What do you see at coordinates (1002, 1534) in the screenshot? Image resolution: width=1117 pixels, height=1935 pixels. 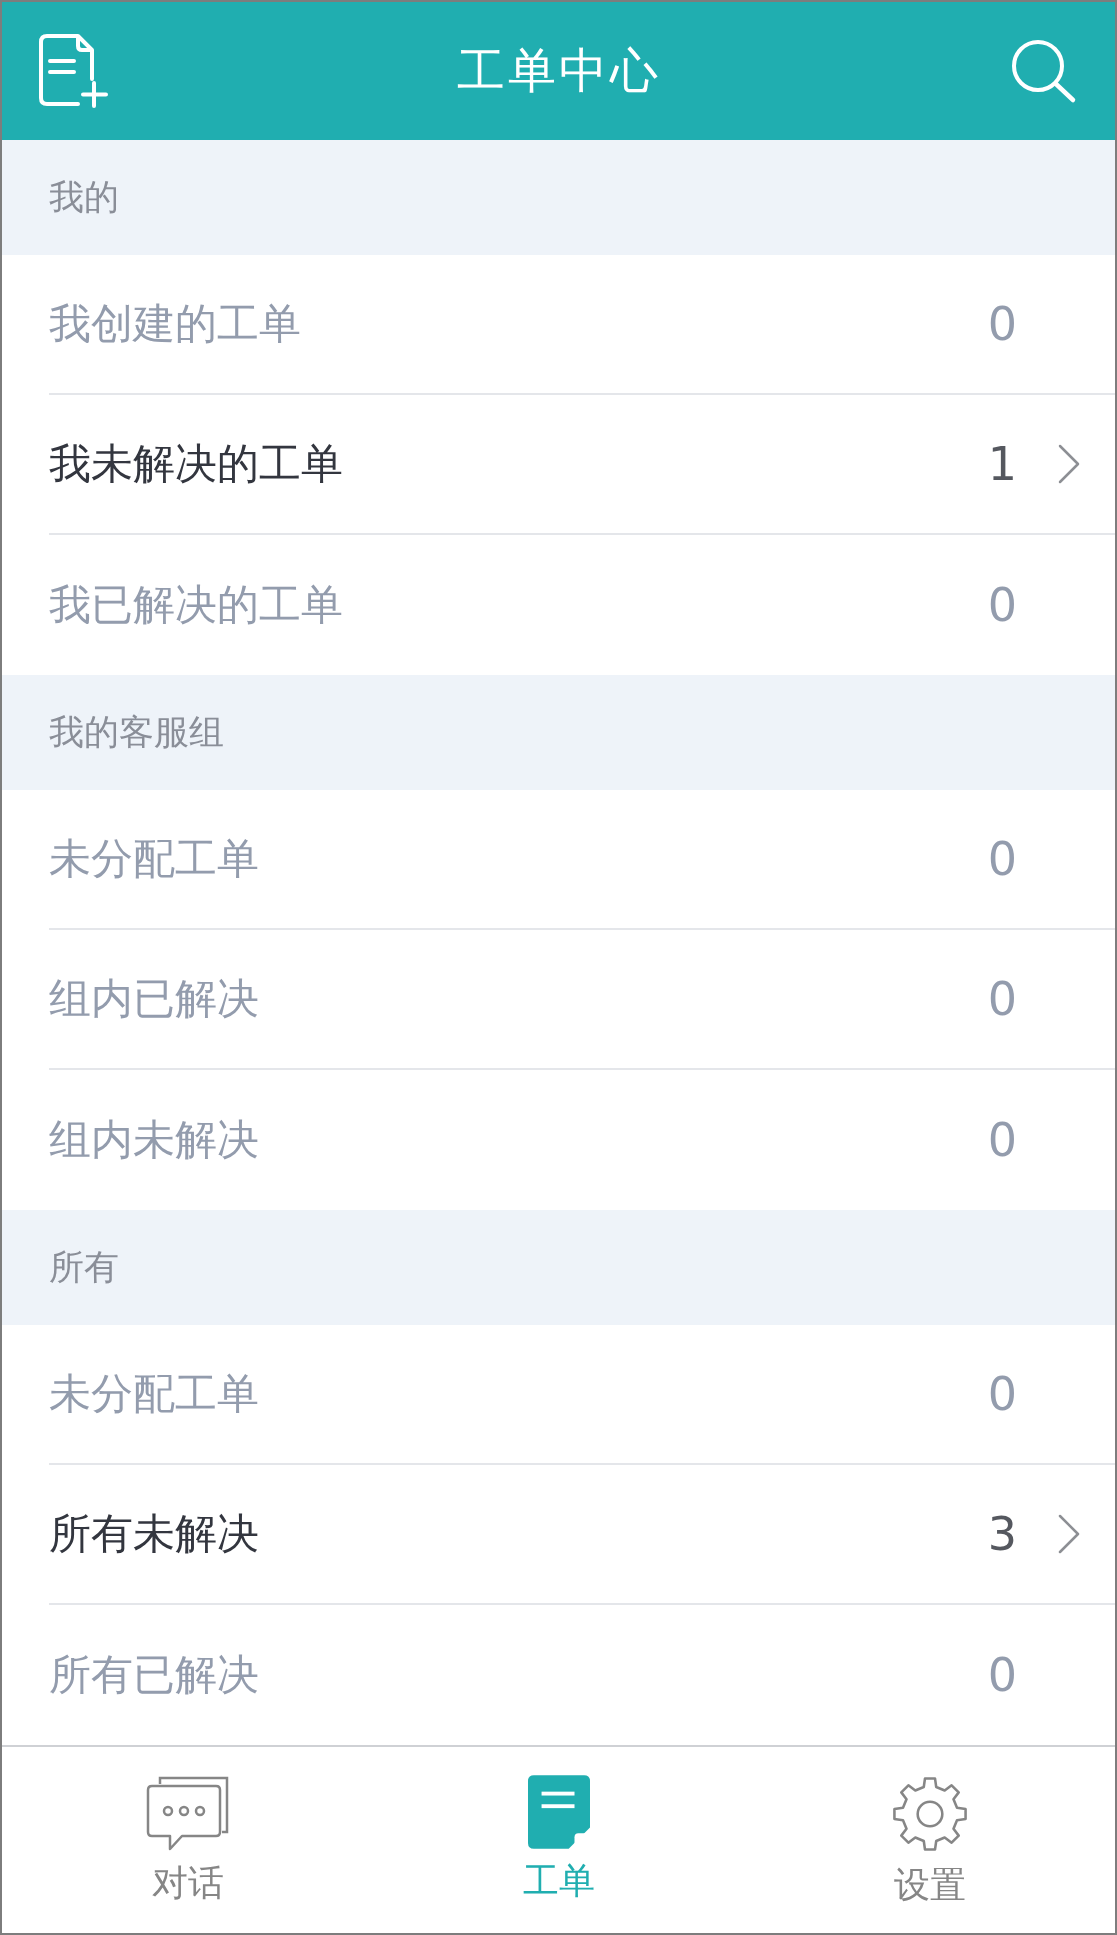 I see `count-label: 3` at bounding box center [1002, 1534].